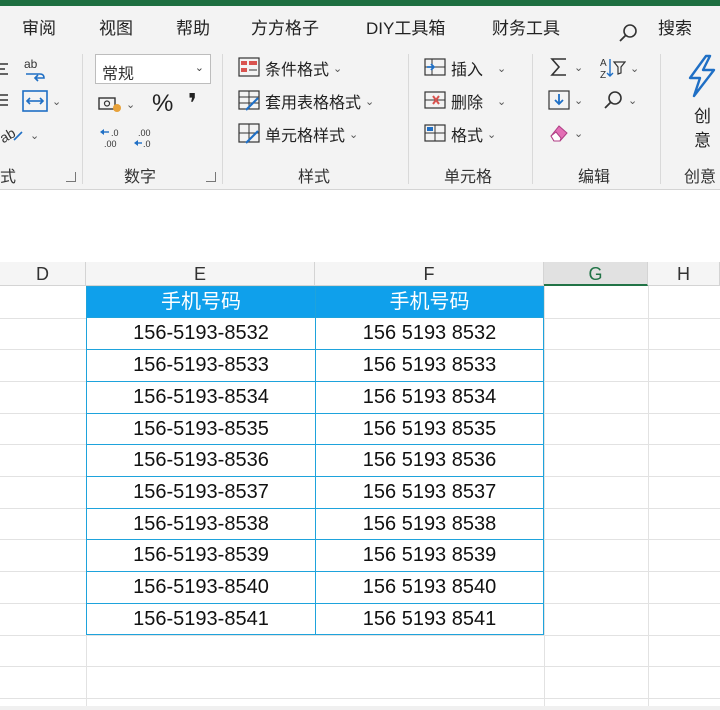 Image resolution: width=720 pixels, height=710 pixels. Describe the element at coordinates (619, 68) in the screenshot. I see `sort-filter-button: AZ ⌄` at that location.